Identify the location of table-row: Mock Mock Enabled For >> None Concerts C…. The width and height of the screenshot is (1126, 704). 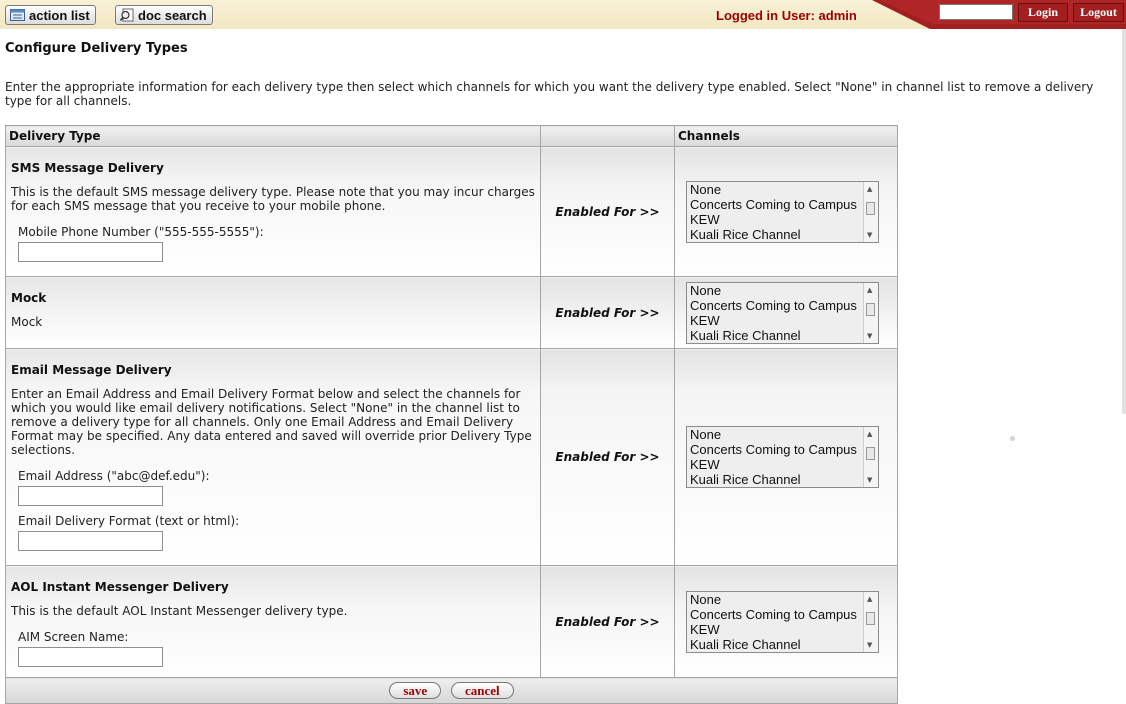
(451, 312).